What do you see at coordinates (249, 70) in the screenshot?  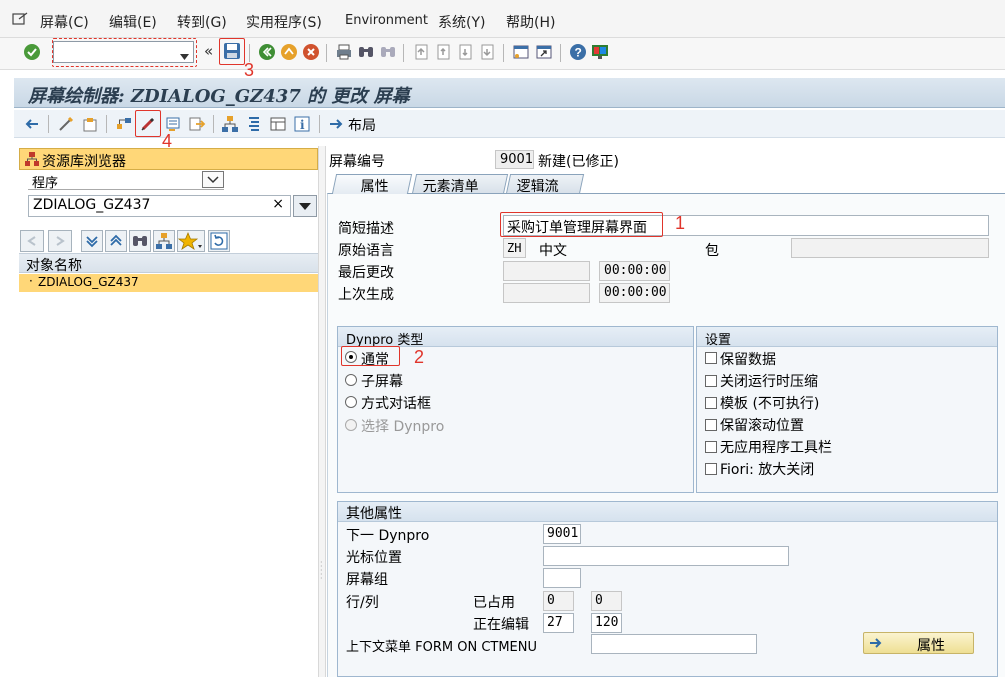 I see `annotation-number-3: 3` at bounding box center [249, 70].